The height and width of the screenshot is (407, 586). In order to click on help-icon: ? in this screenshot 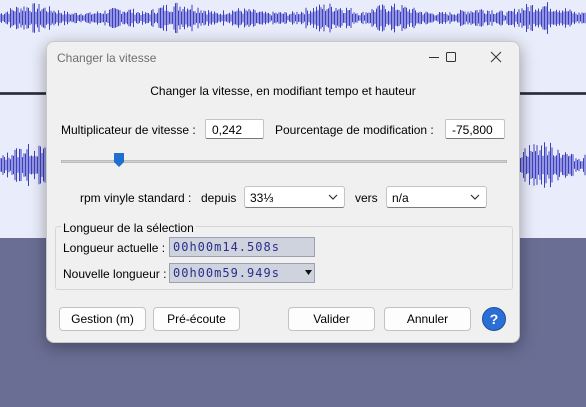, I will do `click(494, 319)`.